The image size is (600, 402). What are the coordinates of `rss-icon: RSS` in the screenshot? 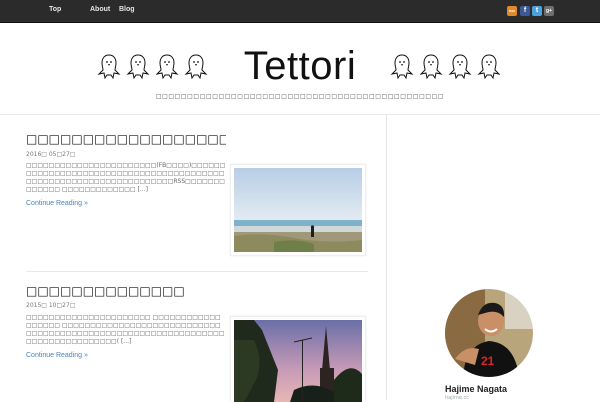 It's located at (512, 11).